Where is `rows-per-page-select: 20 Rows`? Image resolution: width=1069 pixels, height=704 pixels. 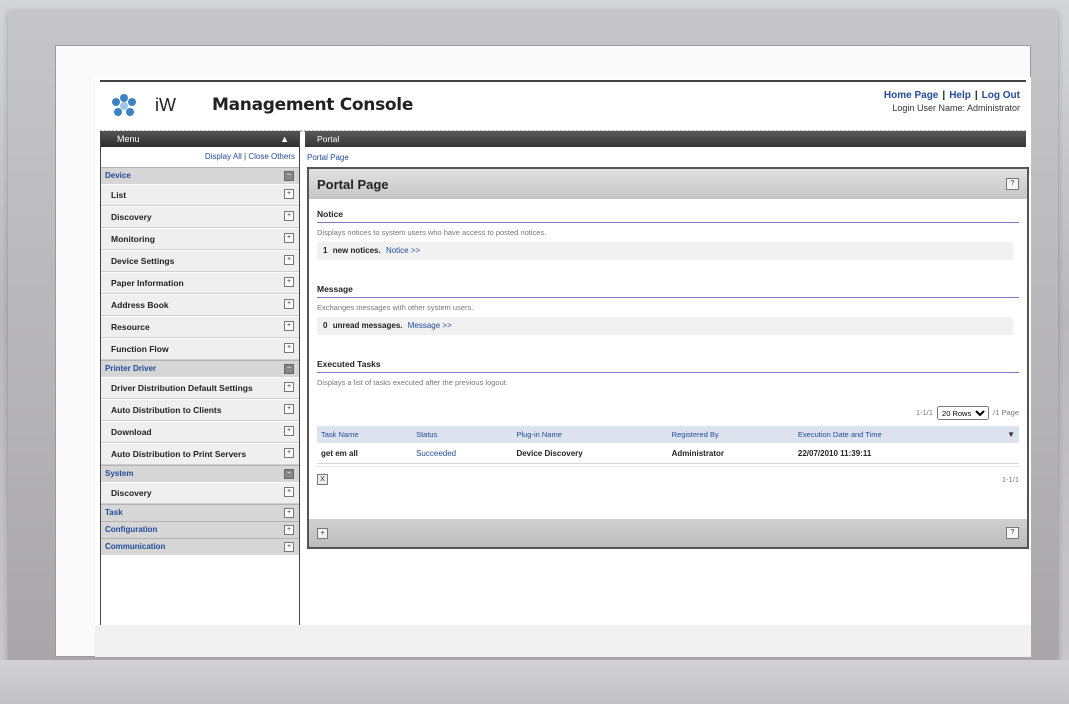
rows-per-page-select: 20 Rows is located at coordinates (963, 413).